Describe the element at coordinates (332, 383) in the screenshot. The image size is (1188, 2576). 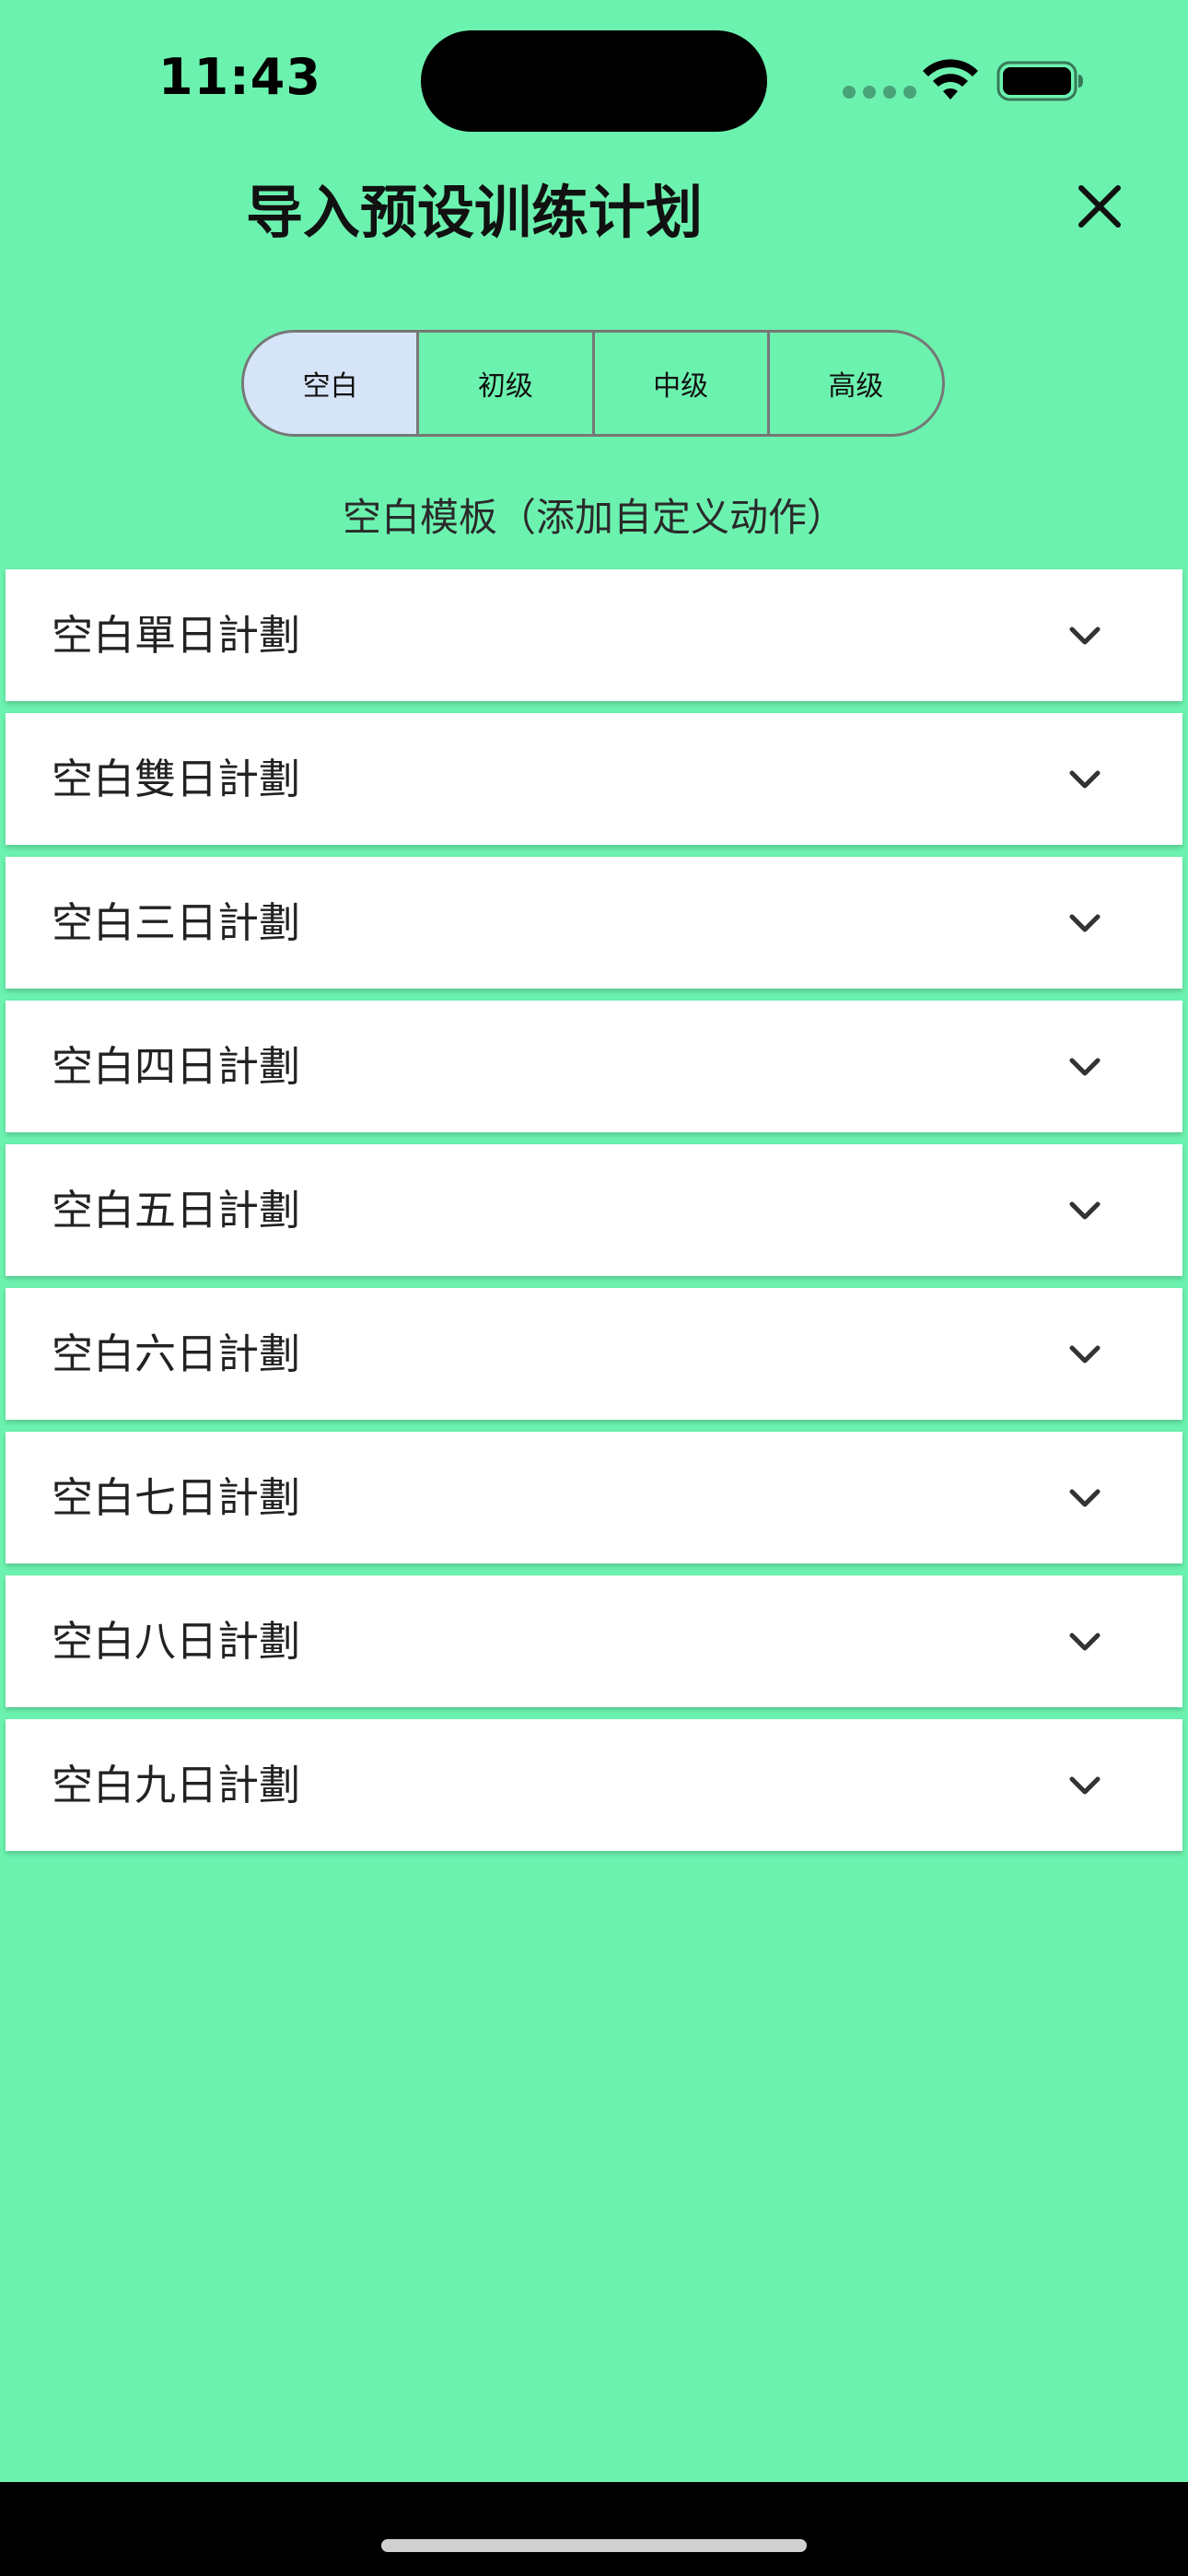
I see `tab-blank: 空白` at that location.